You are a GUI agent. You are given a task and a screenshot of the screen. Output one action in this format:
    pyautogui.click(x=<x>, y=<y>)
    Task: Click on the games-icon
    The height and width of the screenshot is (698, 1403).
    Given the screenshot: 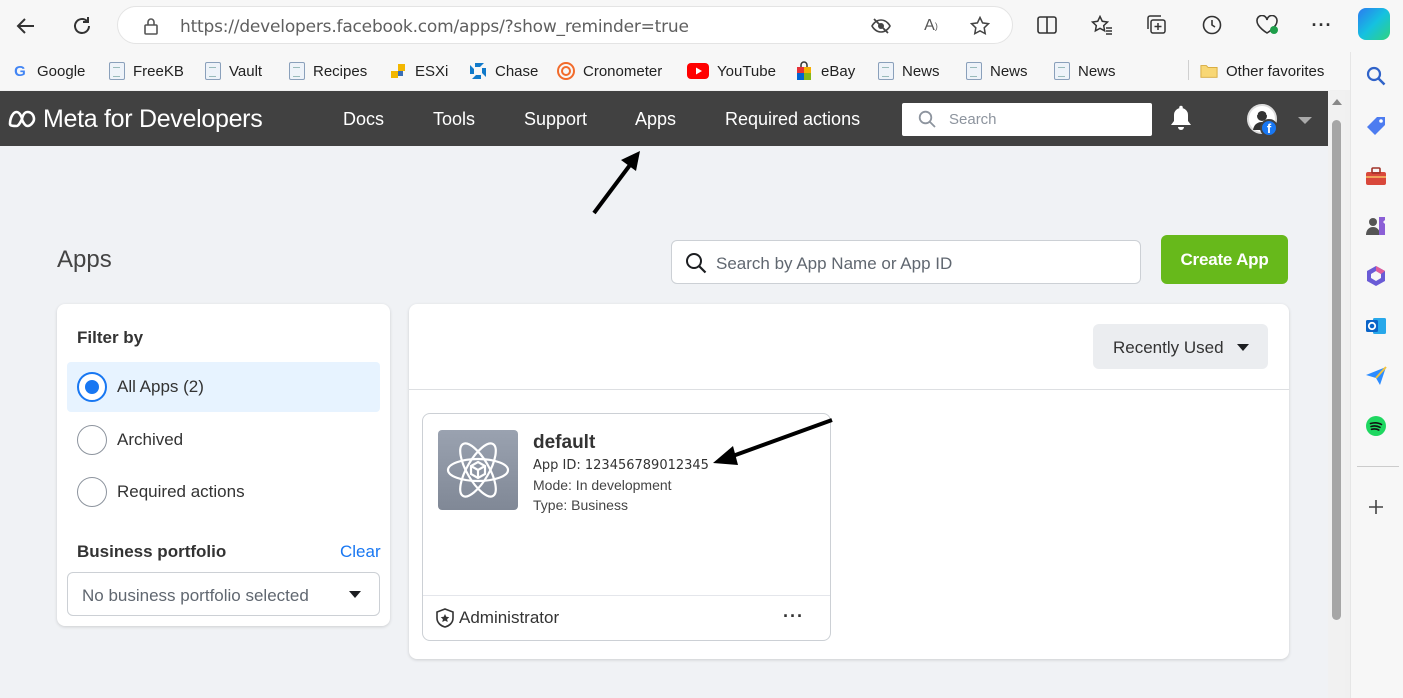 What is the action you would take?
    pyautogui.click(x=1376, y=226)
    